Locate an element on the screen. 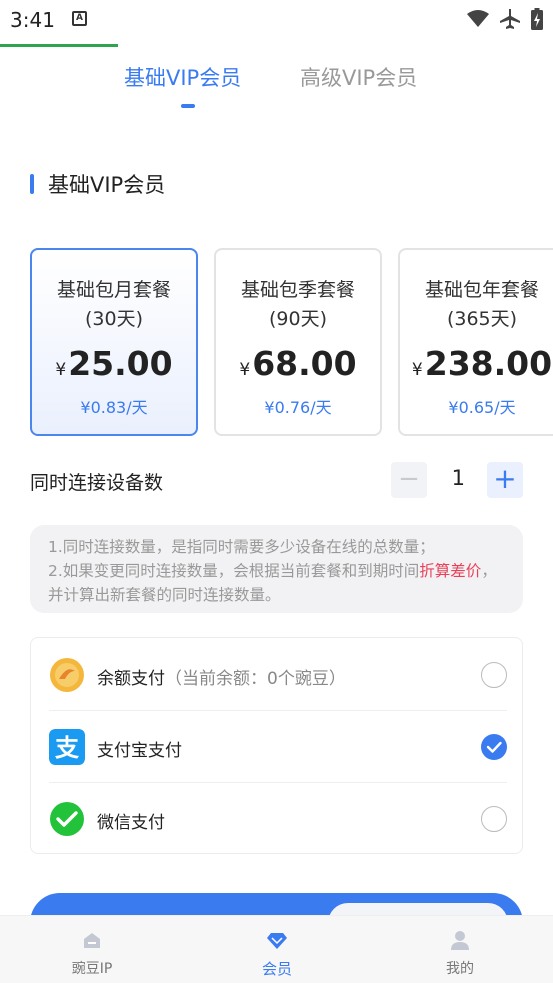 The image size is (553, 983). decrement-button: − is located at coordinates (409, 480).